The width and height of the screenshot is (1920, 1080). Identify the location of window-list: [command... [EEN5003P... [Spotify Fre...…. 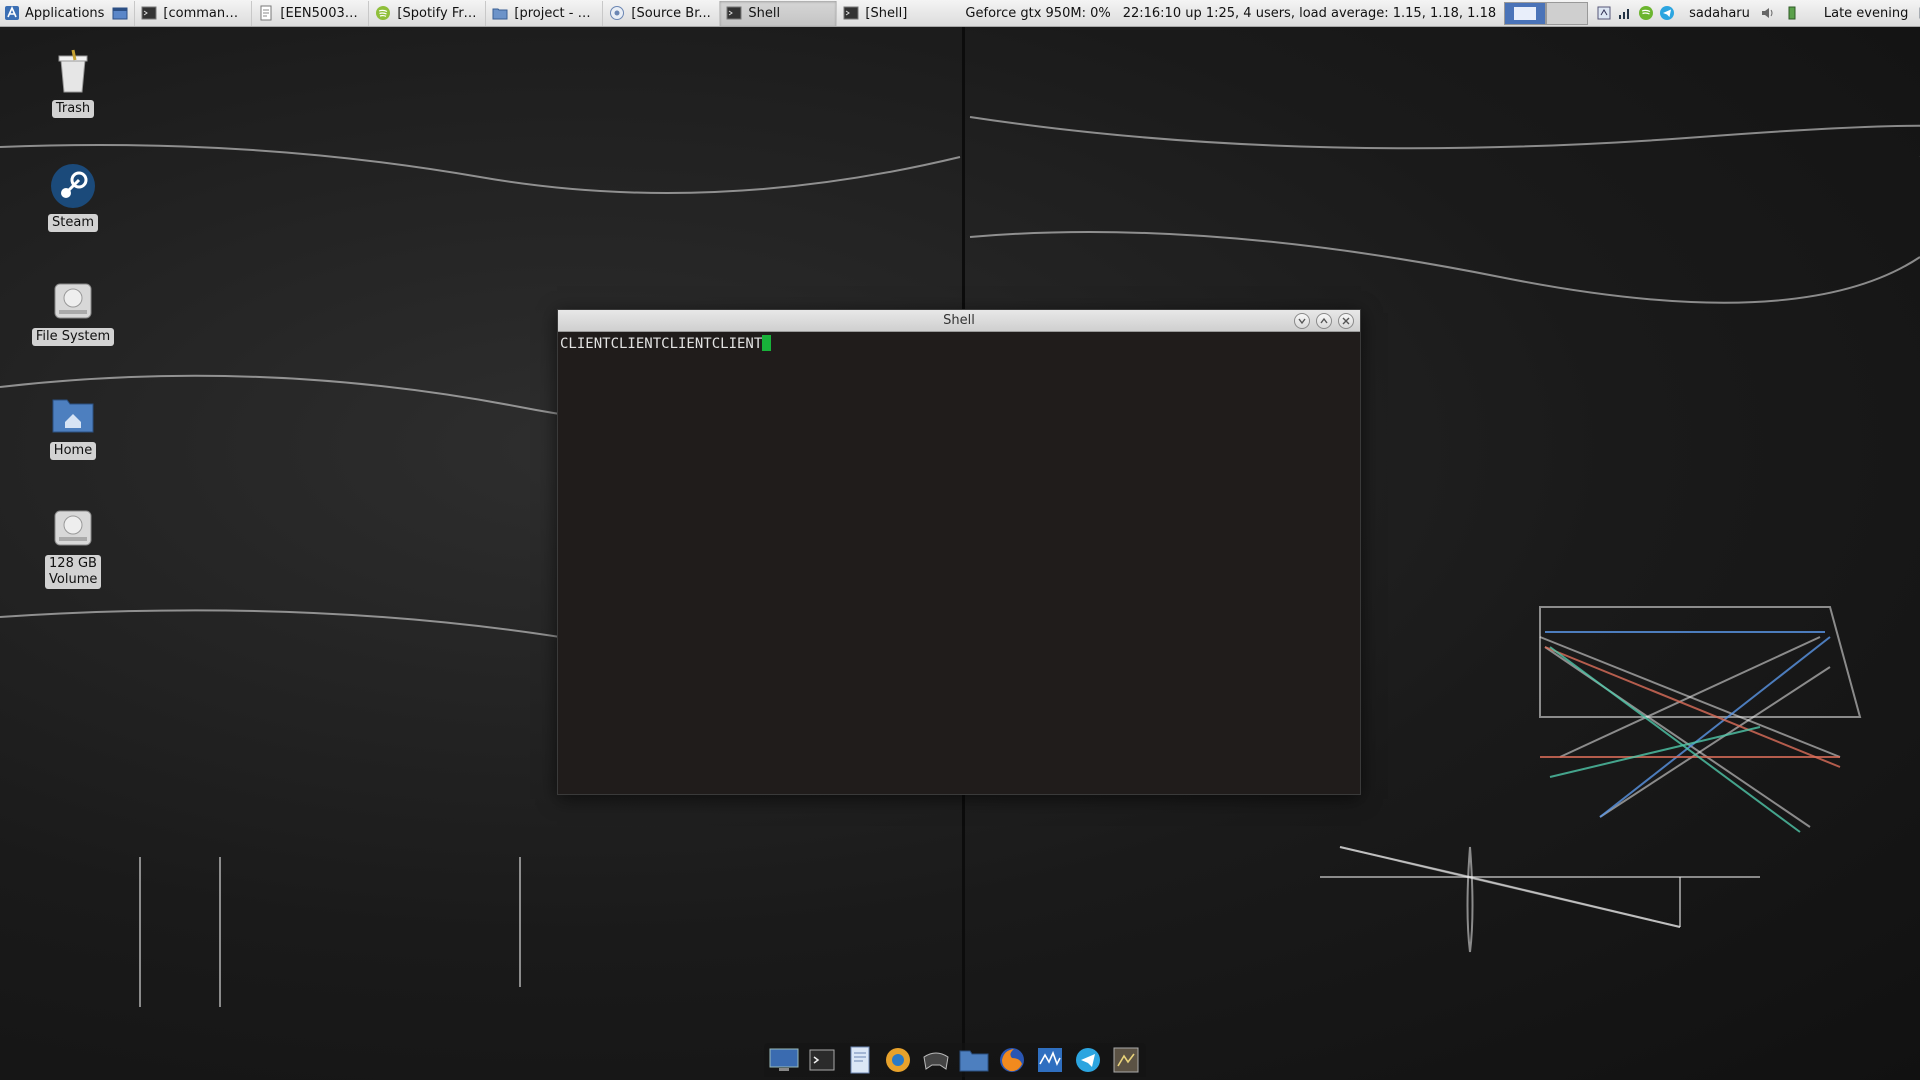
(543, 13).